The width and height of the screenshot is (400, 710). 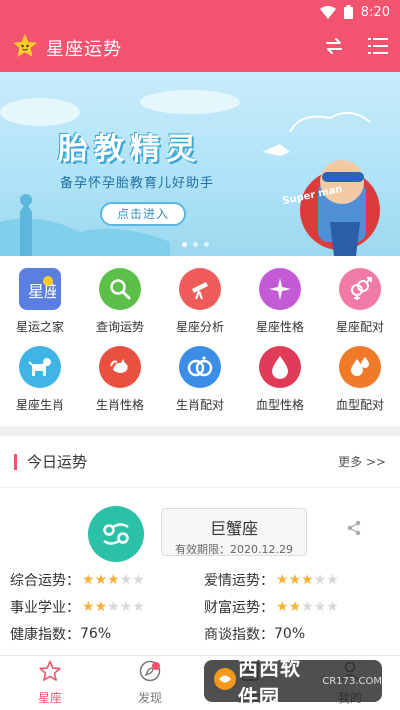 What do you see at coordinates (143, 214) in the screenshot?
I see `banner-enter-button: 点击进入` at bounding box center [143, 214].